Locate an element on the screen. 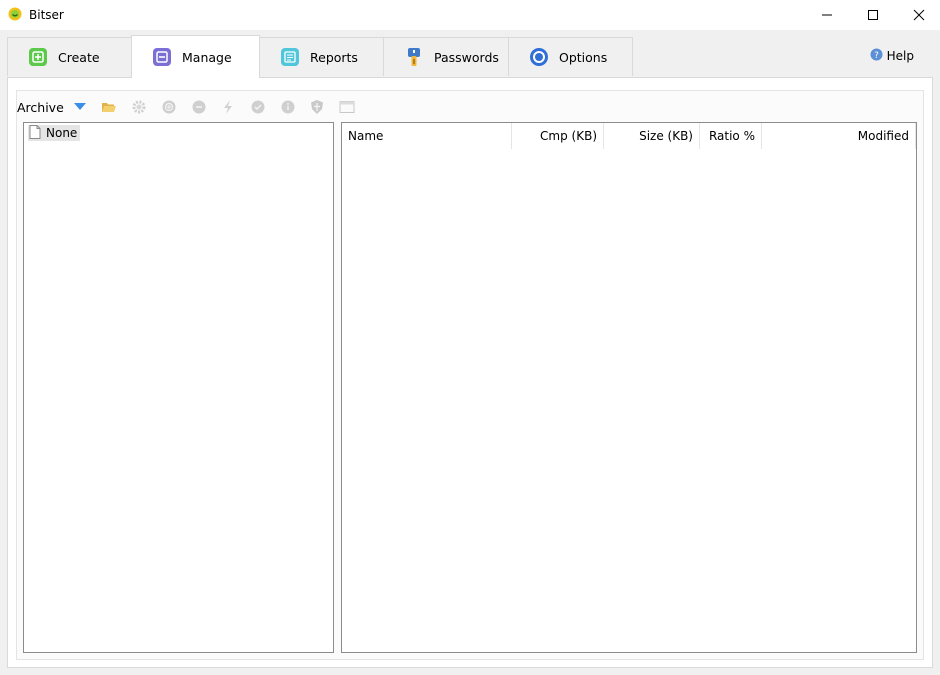 The image size is (940, 675). tree-item-label: None is located at coordinates (62, 133).